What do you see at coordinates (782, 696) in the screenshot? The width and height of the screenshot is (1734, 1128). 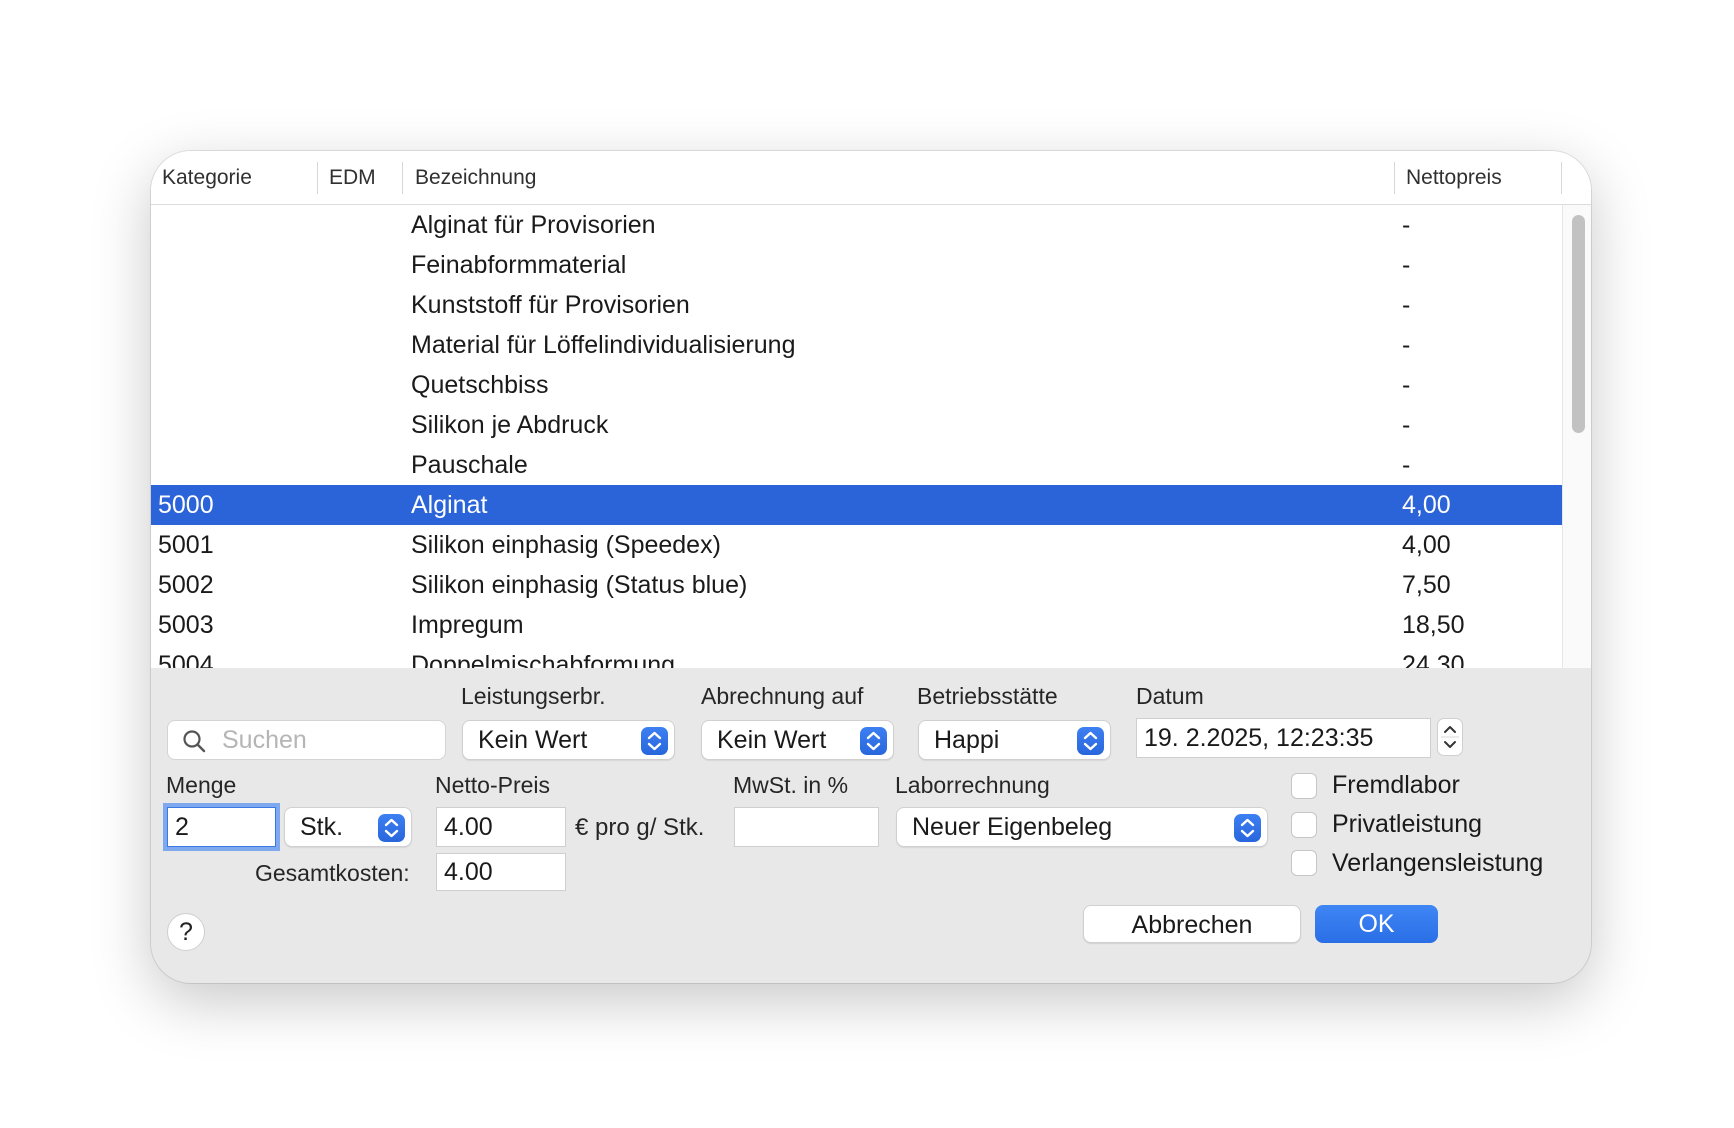 I see `abrechnung-label: Abrechnung auf` at bounding box center [782, 696].